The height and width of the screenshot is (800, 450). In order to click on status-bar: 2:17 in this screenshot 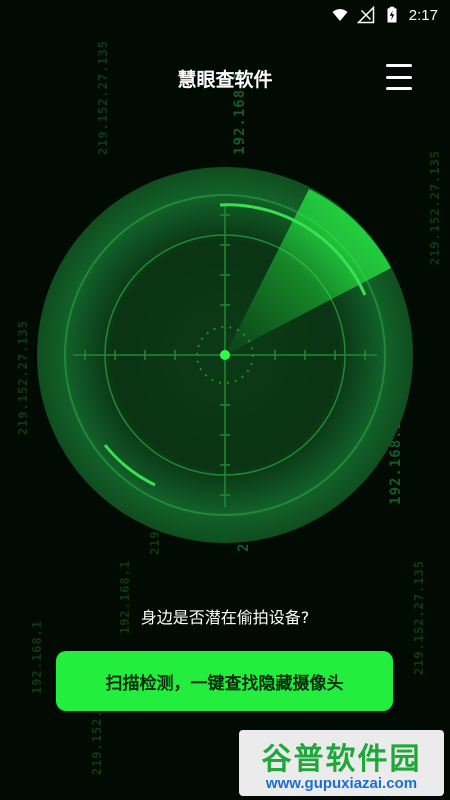, I will do `click(225, 15)`.